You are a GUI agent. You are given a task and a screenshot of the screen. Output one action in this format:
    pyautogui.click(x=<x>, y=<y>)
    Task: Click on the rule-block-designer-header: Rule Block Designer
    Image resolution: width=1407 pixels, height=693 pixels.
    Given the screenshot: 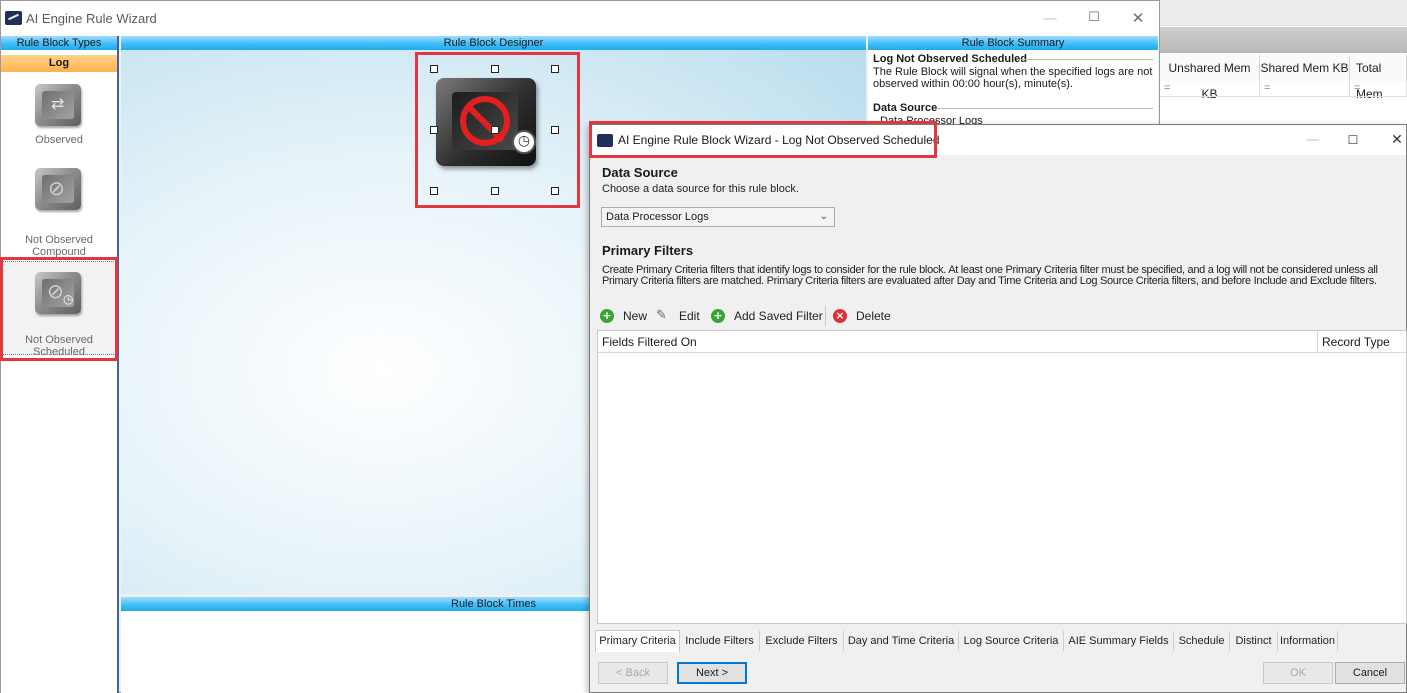 What is the action you would take?
    pyautogui.click(x=493, y=43)
    